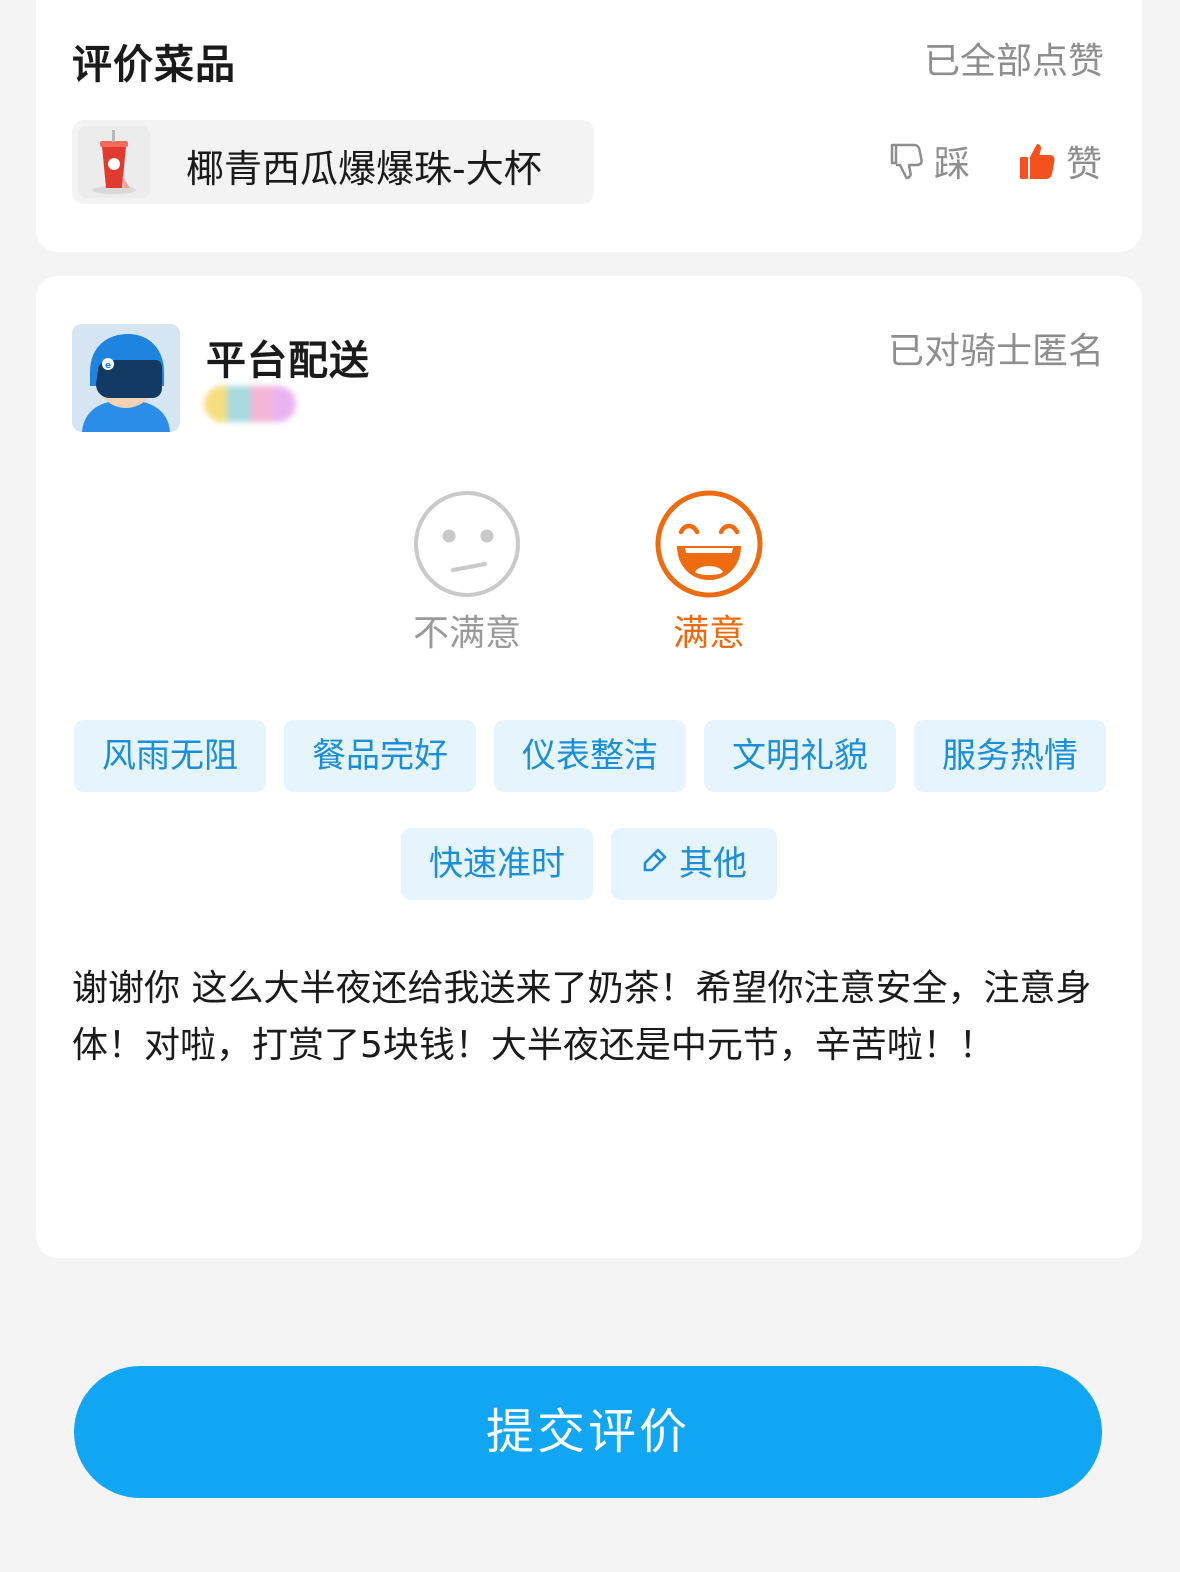 Image resolution: width=1180 pixels, height=1572 pixels. I want to click on dish-thumbnail, so click(114, 162).